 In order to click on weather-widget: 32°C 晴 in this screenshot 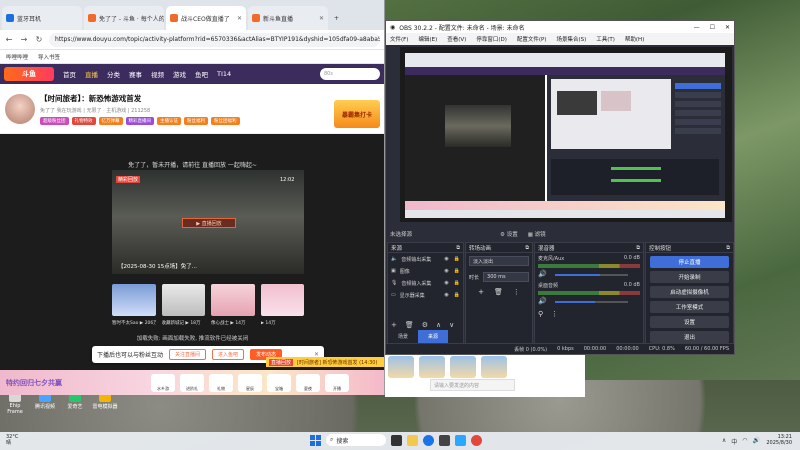, I will do `click(12, 440)`.